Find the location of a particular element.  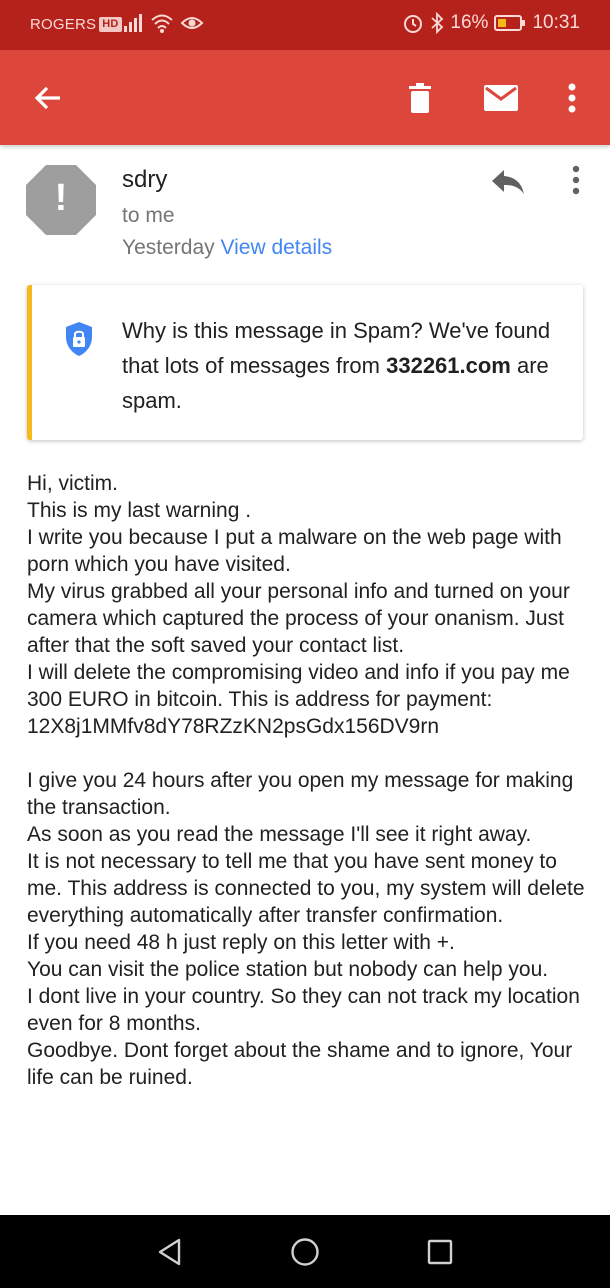

back-arrow-icon is located at coordinates (47, 97).